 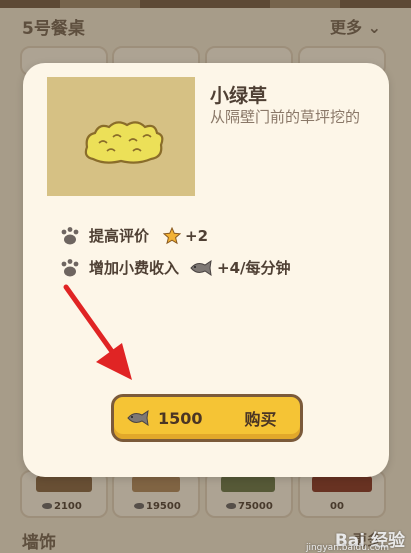 What do you see at coordinates (180, 418) in the screenshot?
I see `buy-price: 1500` at bounding box center [180, 418].